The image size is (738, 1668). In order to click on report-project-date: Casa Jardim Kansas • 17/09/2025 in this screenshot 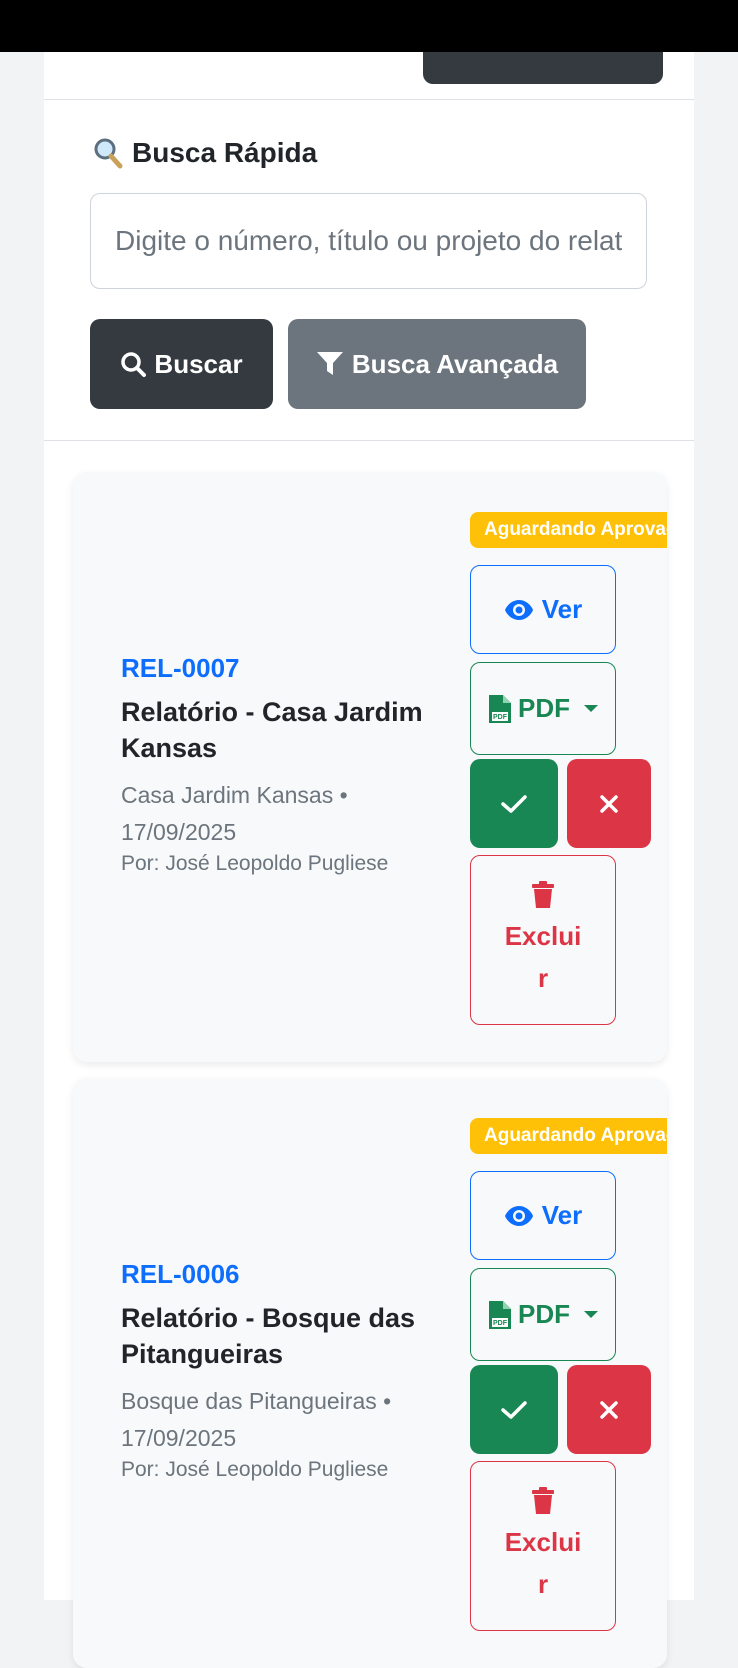, I will do `click(234, 813)`.